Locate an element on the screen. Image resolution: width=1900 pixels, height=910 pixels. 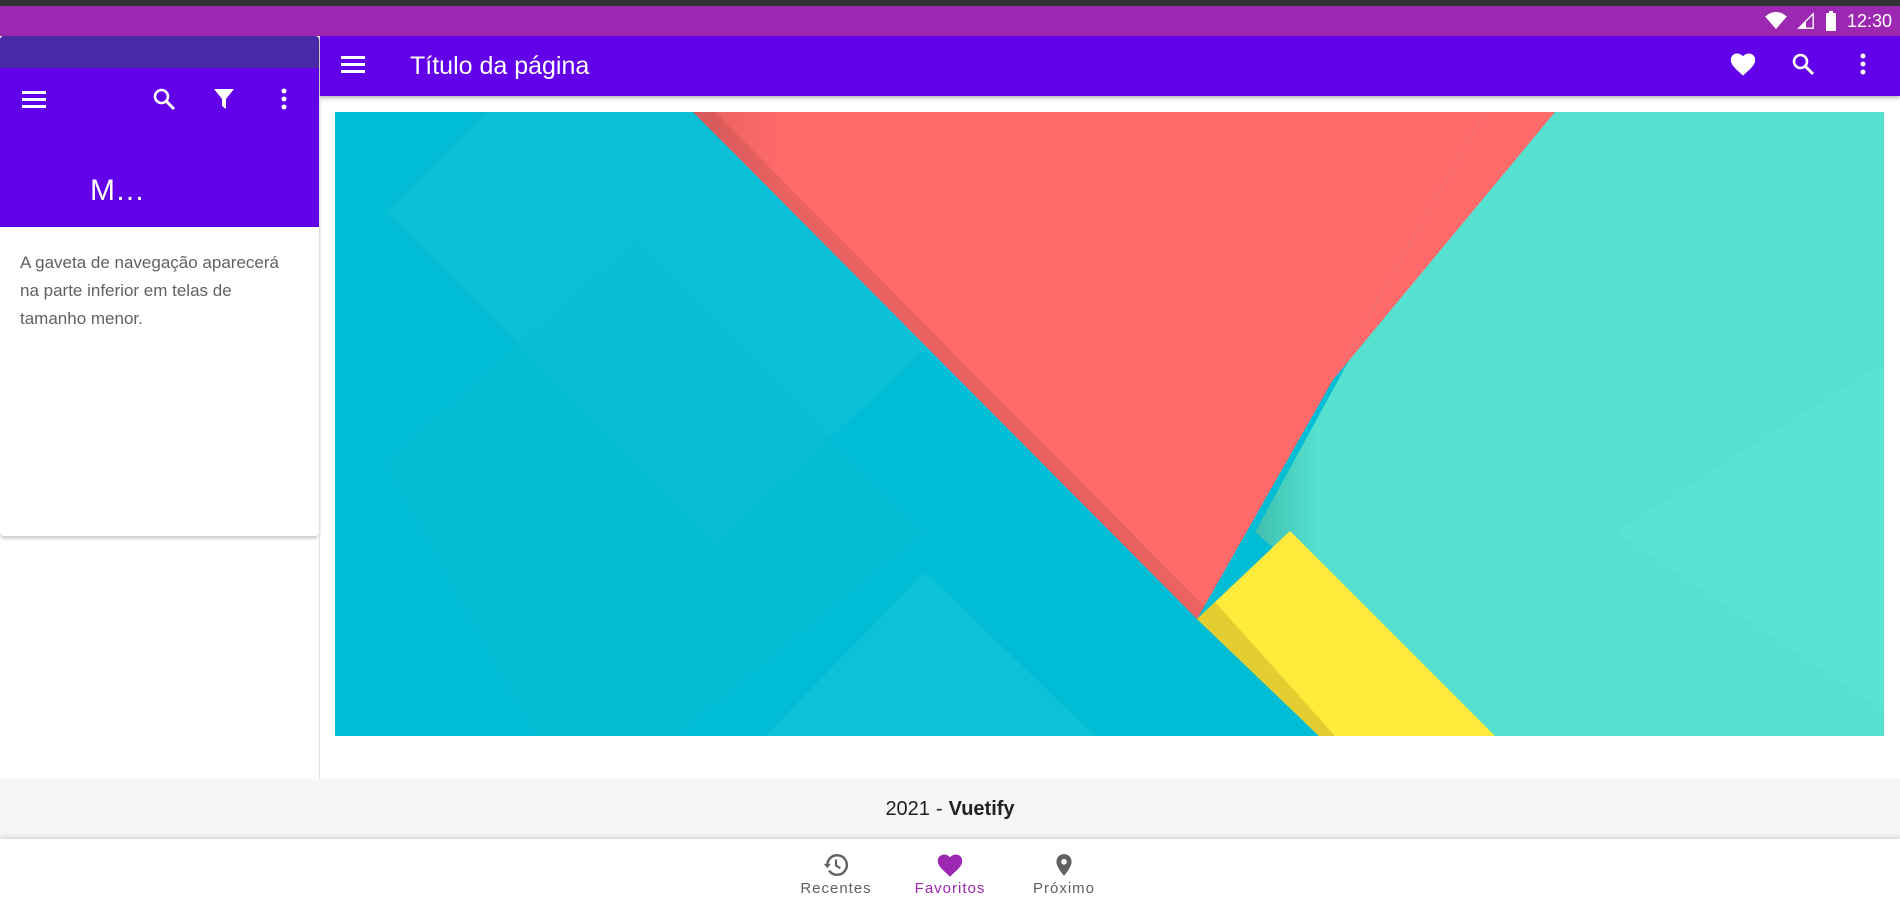
drawer-more-button is located at coordinates (284, 101).